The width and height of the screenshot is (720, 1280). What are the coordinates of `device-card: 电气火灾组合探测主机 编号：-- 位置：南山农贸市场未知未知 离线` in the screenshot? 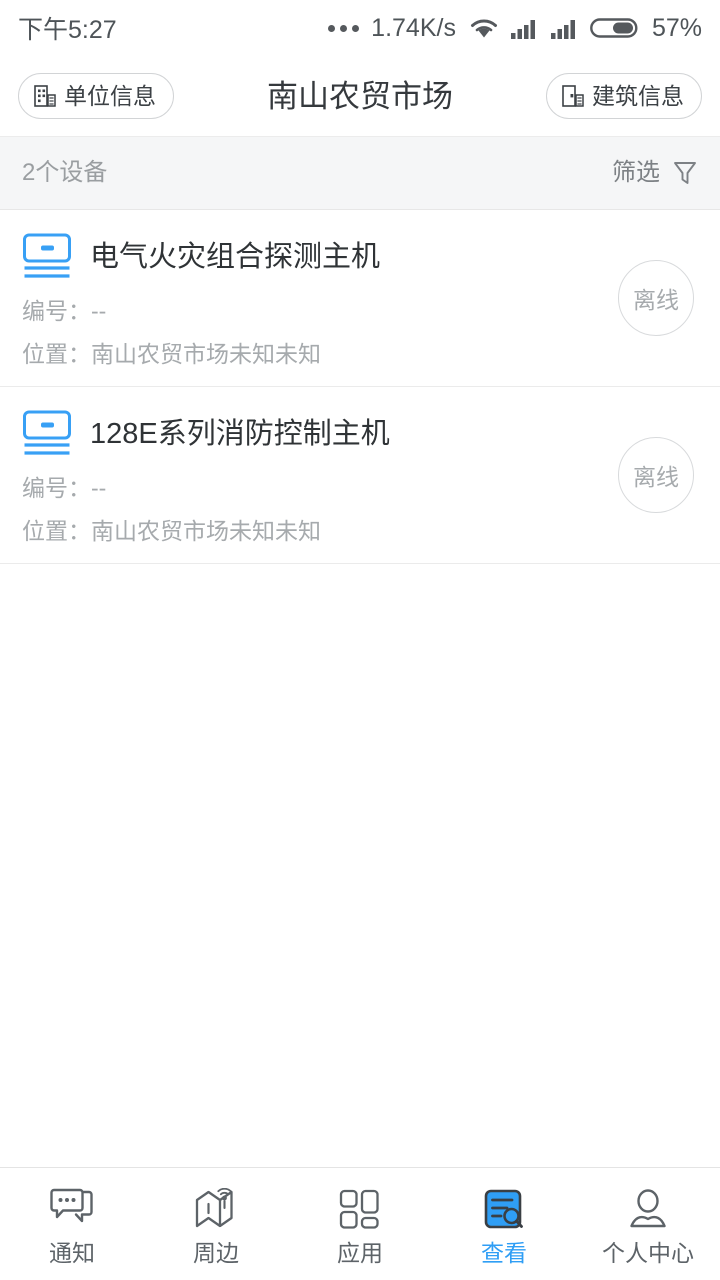 It's located at (360, 298).